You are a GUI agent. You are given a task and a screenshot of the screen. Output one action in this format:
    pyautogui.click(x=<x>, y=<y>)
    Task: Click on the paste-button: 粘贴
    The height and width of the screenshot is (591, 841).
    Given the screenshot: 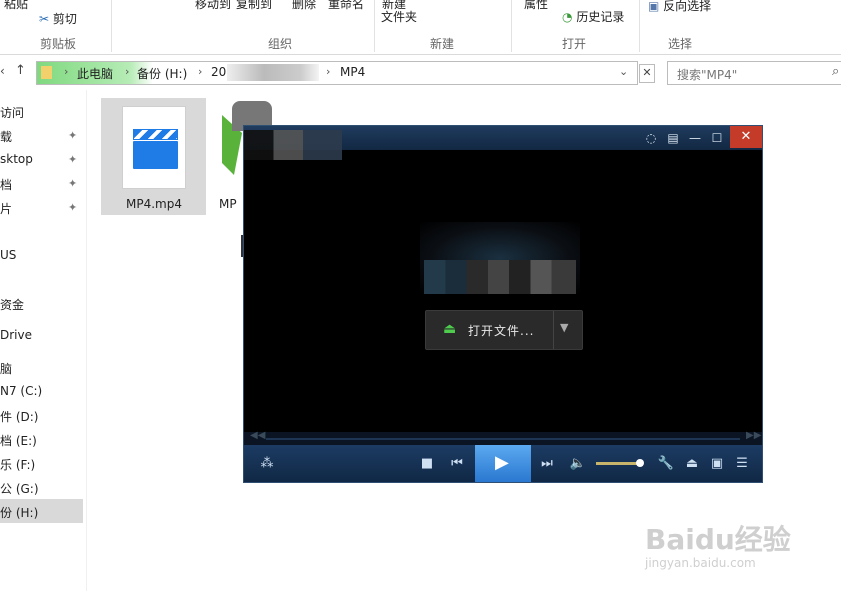 What is the action you would take?
    pyautogui.click(x=16, y=6)
    